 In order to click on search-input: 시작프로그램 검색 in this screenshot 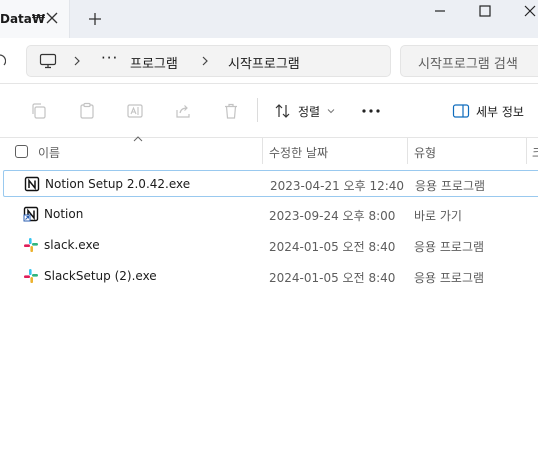, I will do `click(469, 61)`.